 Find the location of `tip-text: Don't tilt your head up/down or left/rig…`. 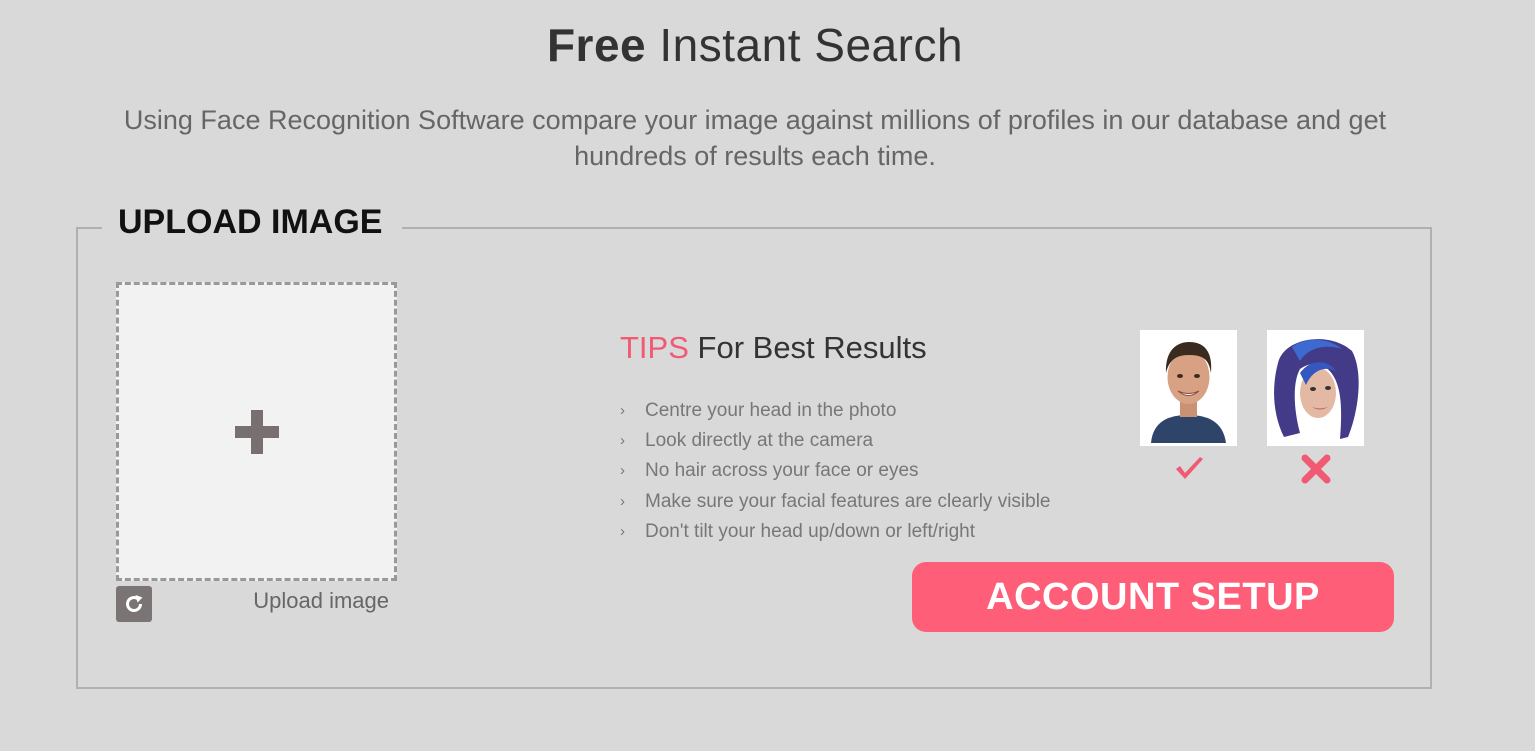

tip-text: Don't tilt your head up/down or left/rig… is located at coordinates (810, 531).